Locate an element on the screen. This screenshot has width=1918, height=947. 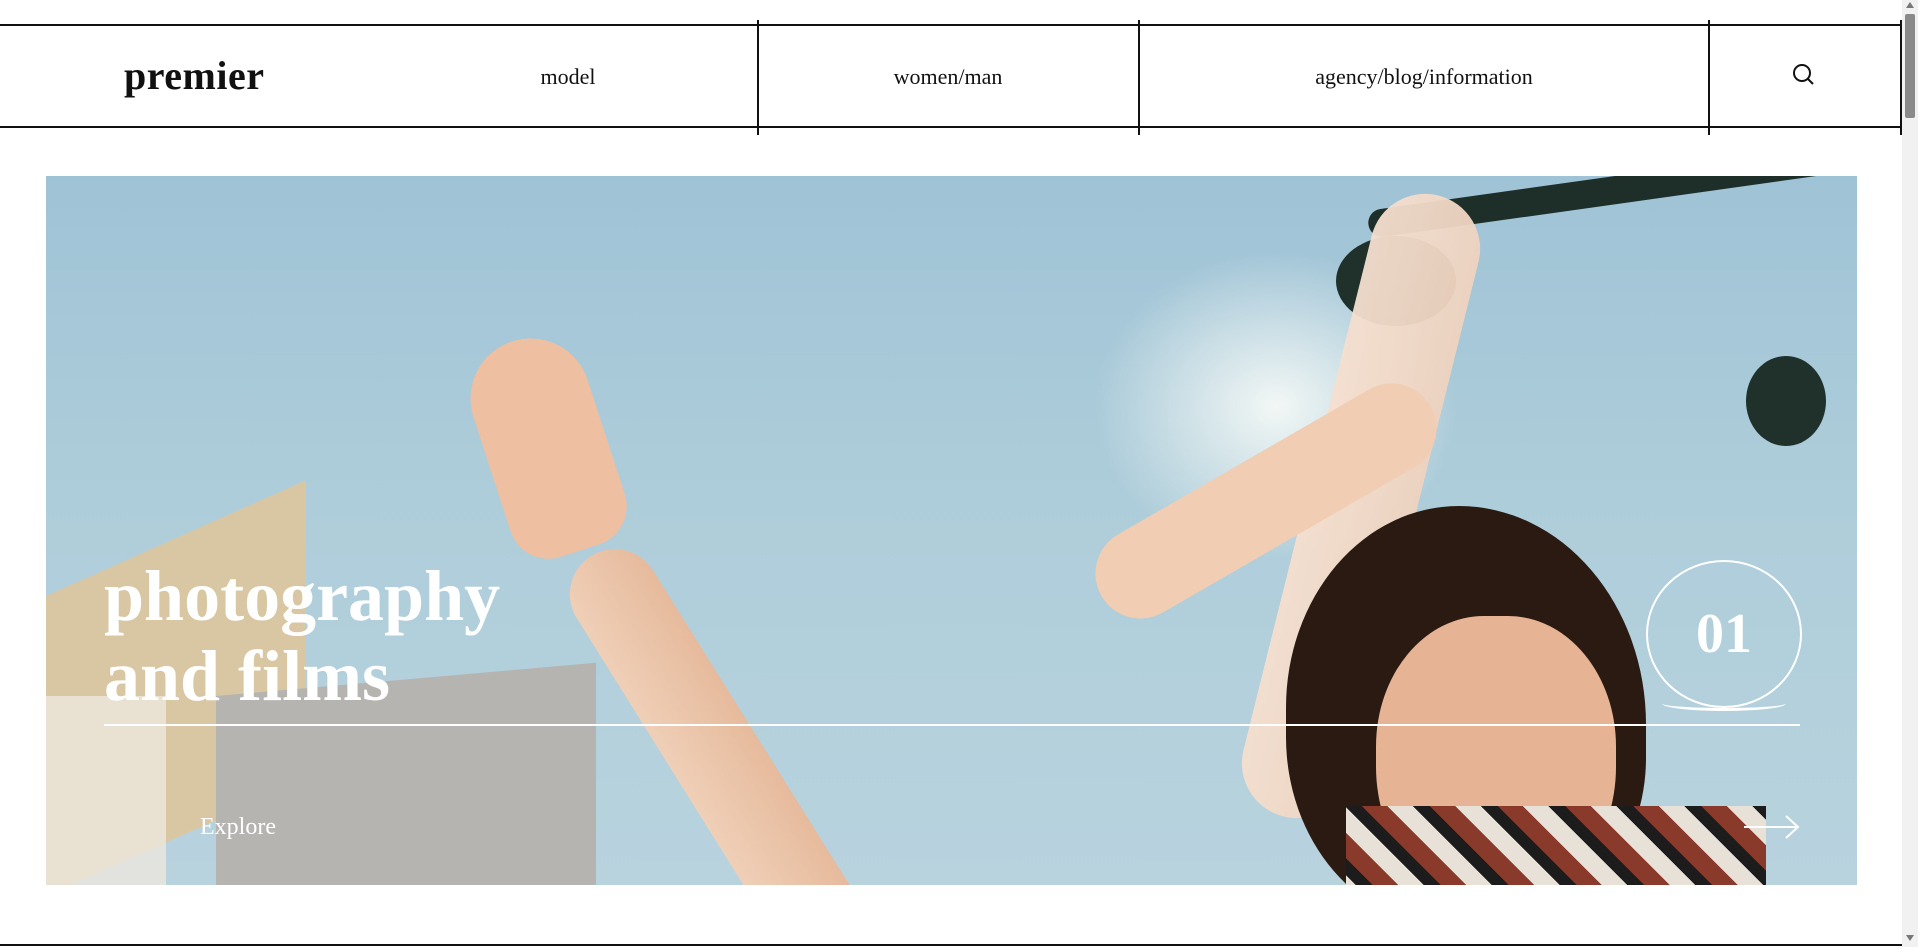
arrow-right-icon is located at coordinates (1772, 830).